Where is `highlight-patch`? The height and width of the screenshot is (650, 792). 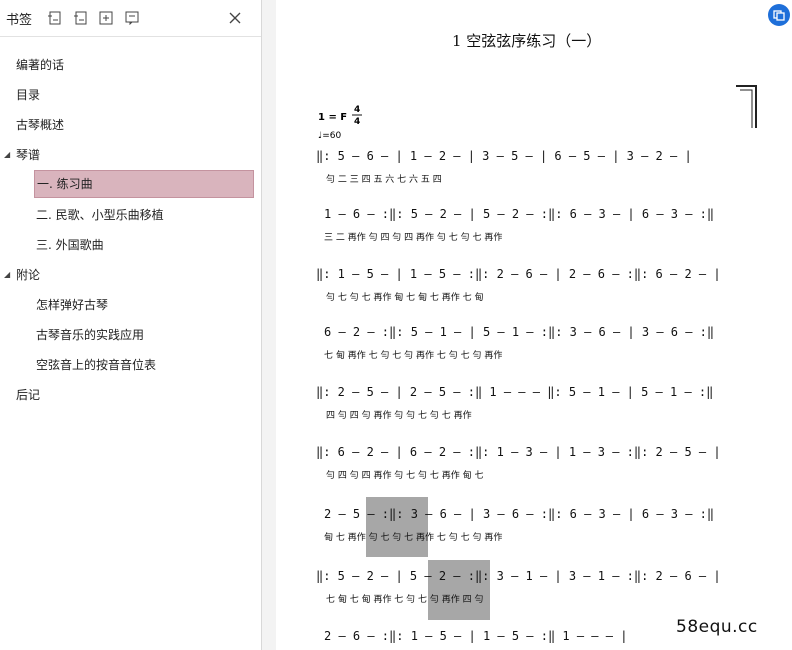 highlight-patch is located at coordinates (397, 527).